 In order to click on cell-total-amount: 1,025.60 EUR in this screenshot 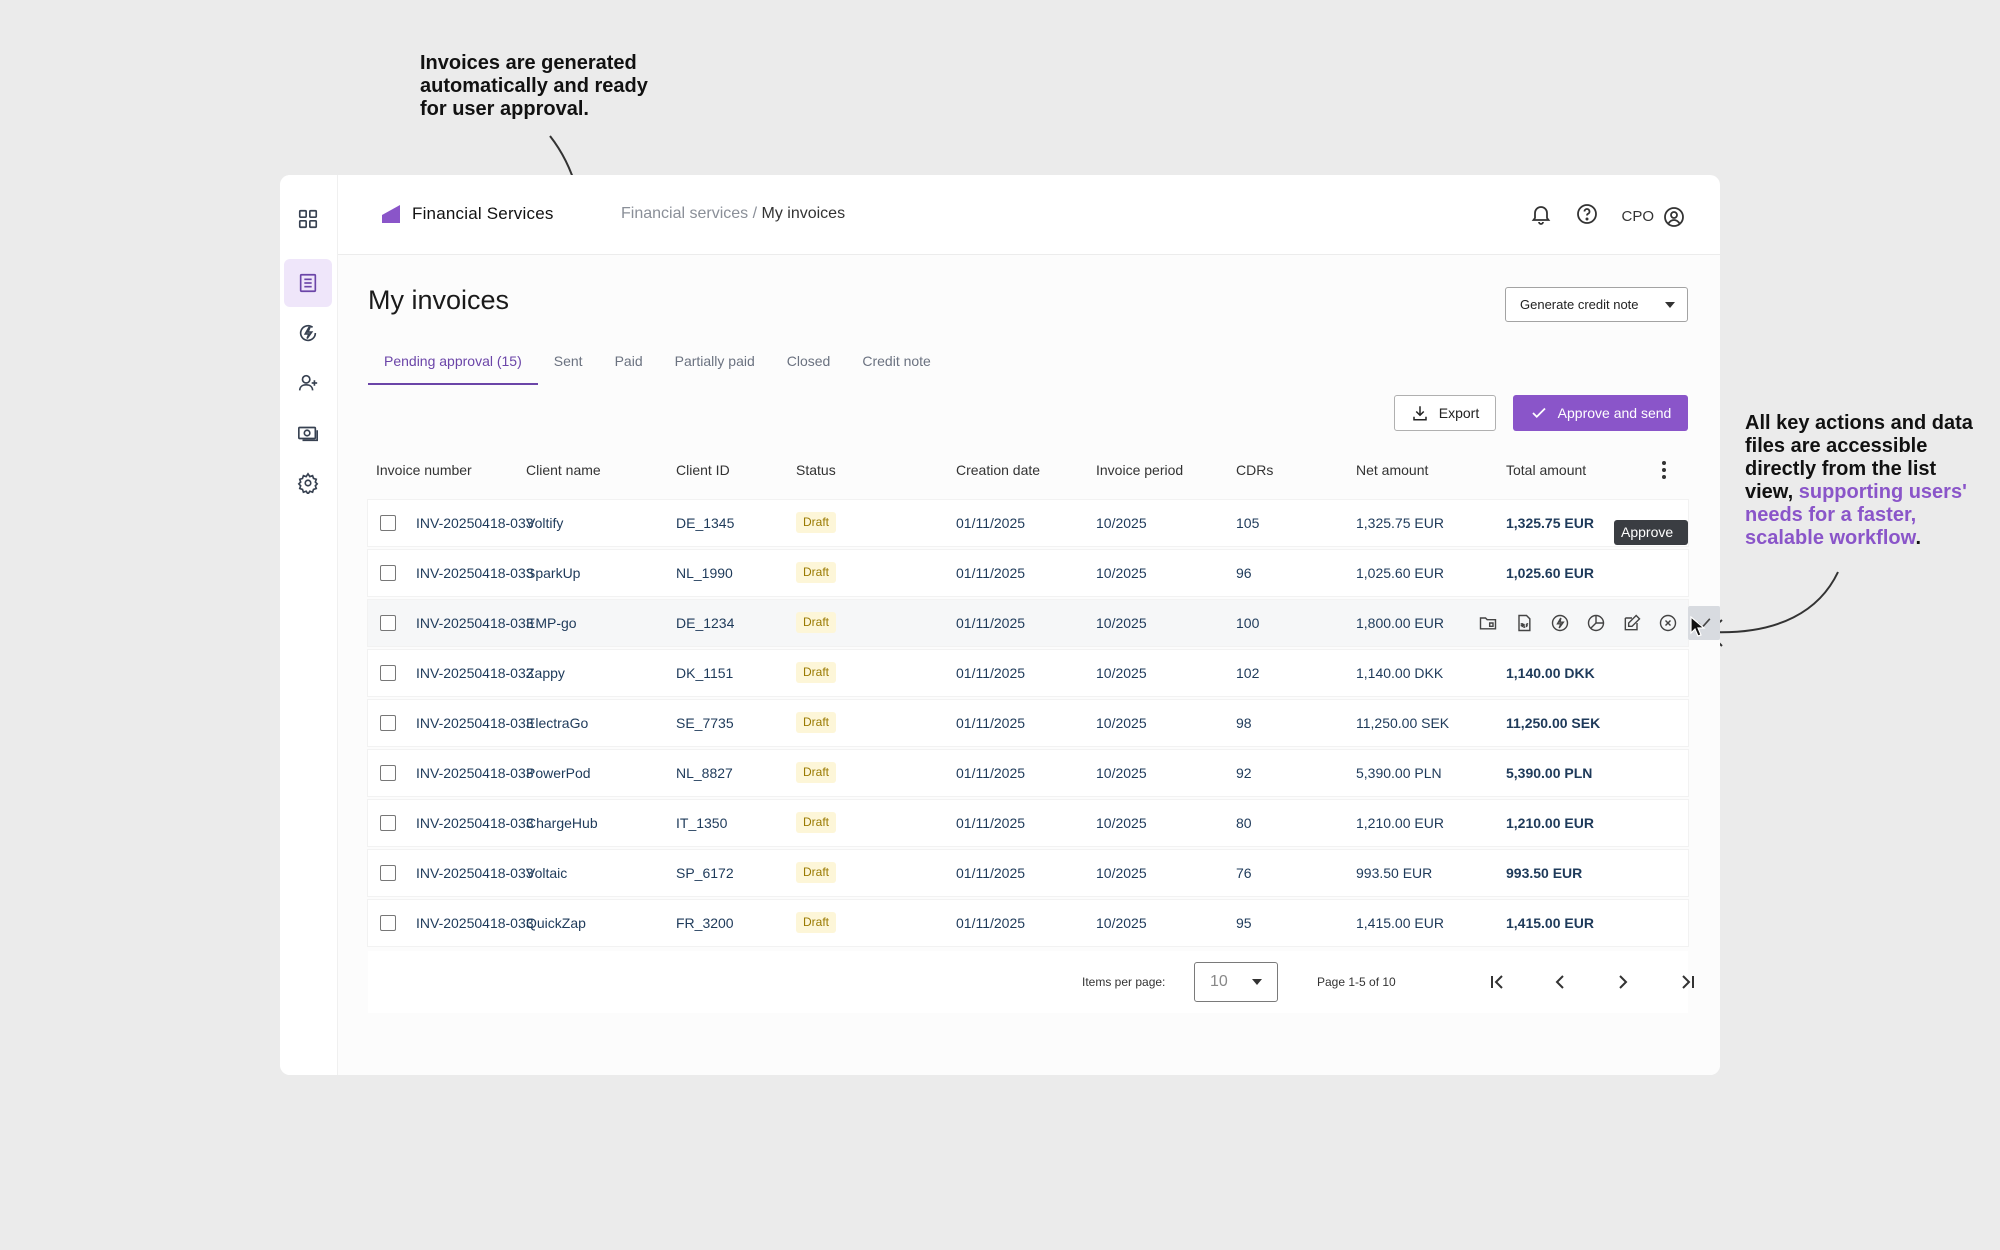, I will do `click(1550, 573)`.